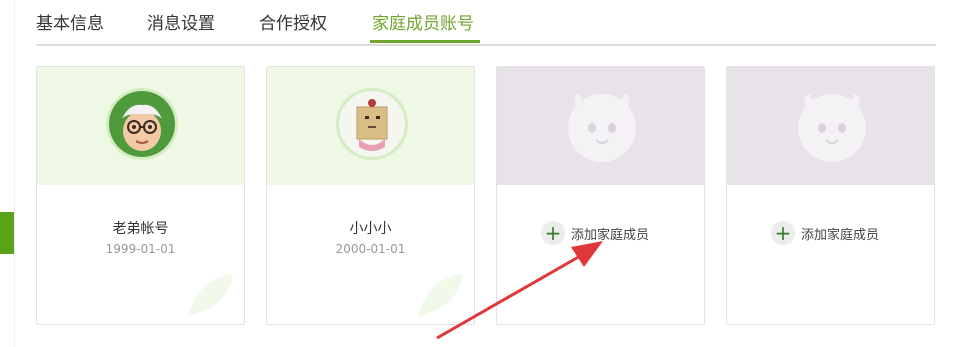 The image size is (953, 347). What do you see at coordinates (140, 249) in the screenshot?
I see `member-birthdate: 1999-01-01` at bounding box center [140, 249].